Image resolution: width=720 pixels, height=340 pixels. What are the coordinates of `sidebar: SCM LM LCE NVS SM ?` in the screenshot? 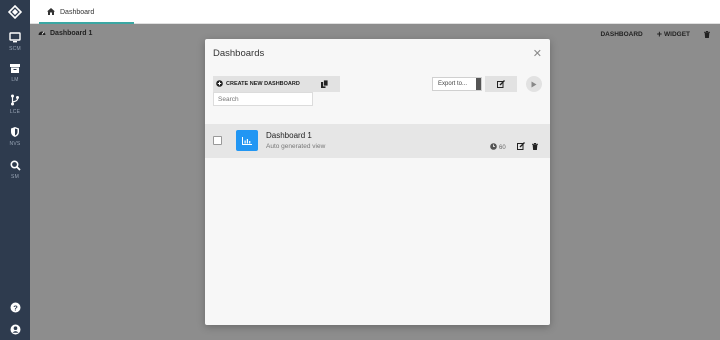 It's located at (15, 170).